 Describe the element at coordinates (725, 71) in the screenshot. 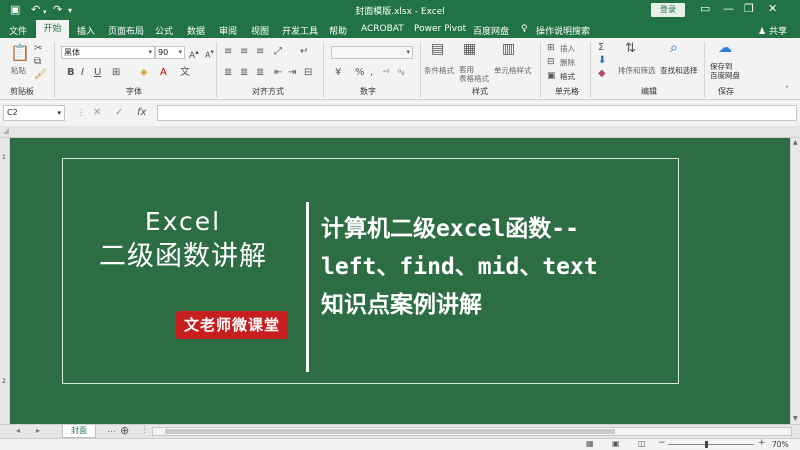

I see `save-baidu-label: 保存到 百度网盘` at that location.